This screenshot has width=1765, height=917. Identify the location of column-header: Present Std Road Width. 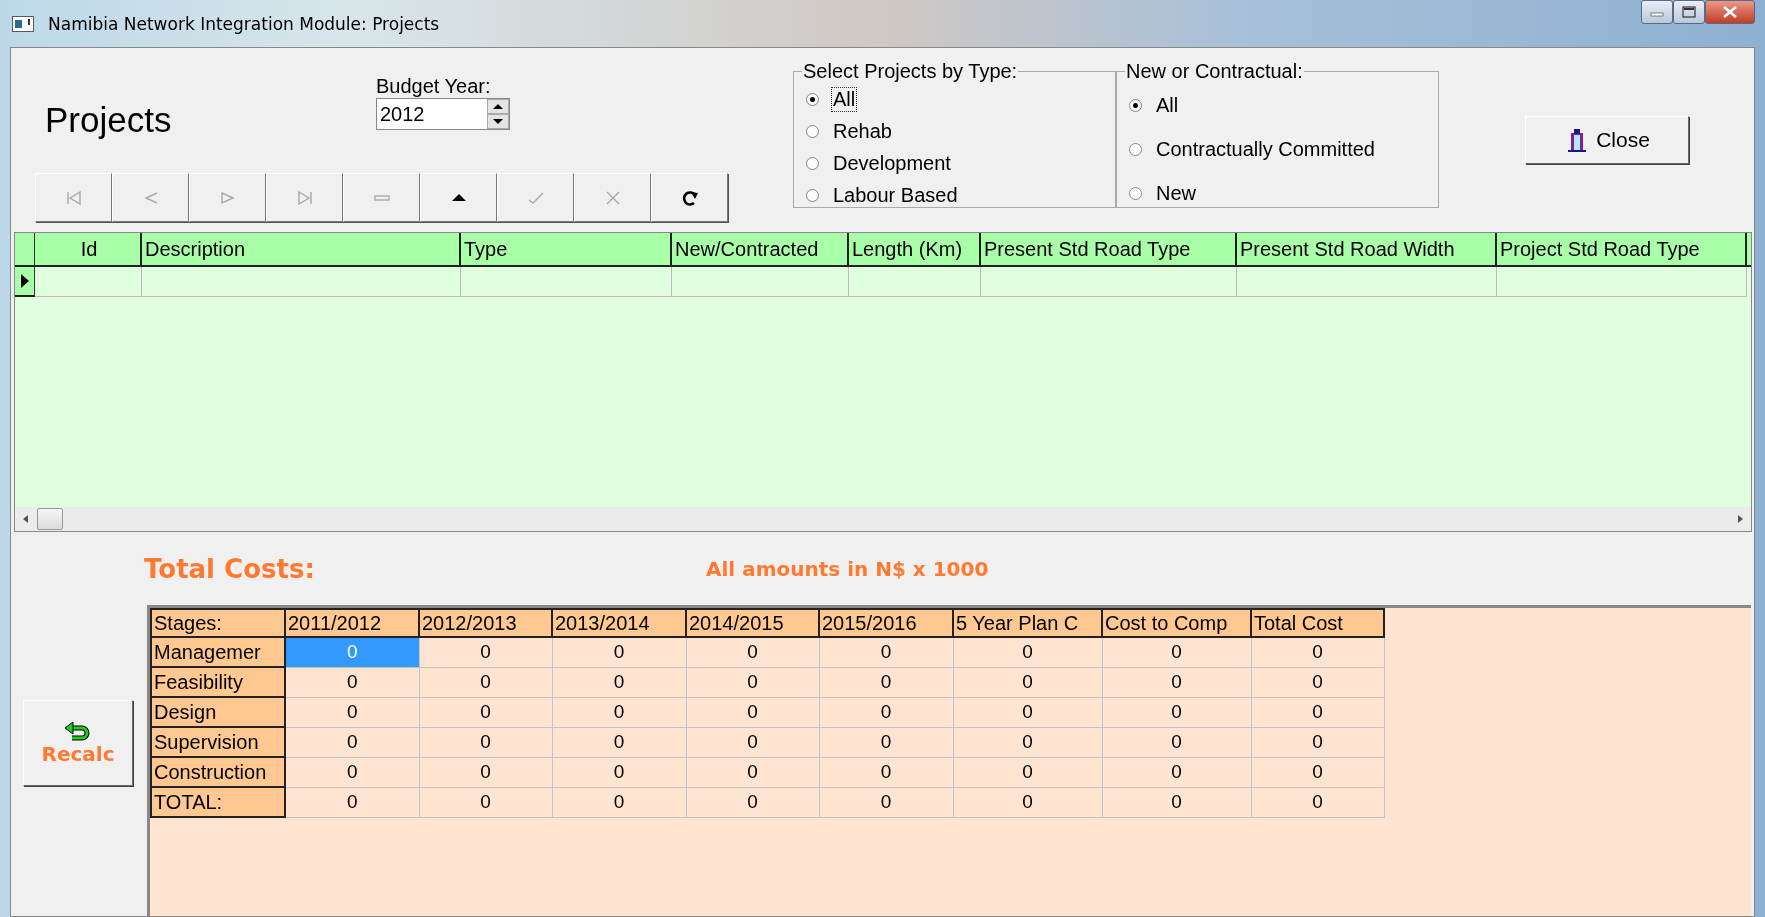
(1367, 249).